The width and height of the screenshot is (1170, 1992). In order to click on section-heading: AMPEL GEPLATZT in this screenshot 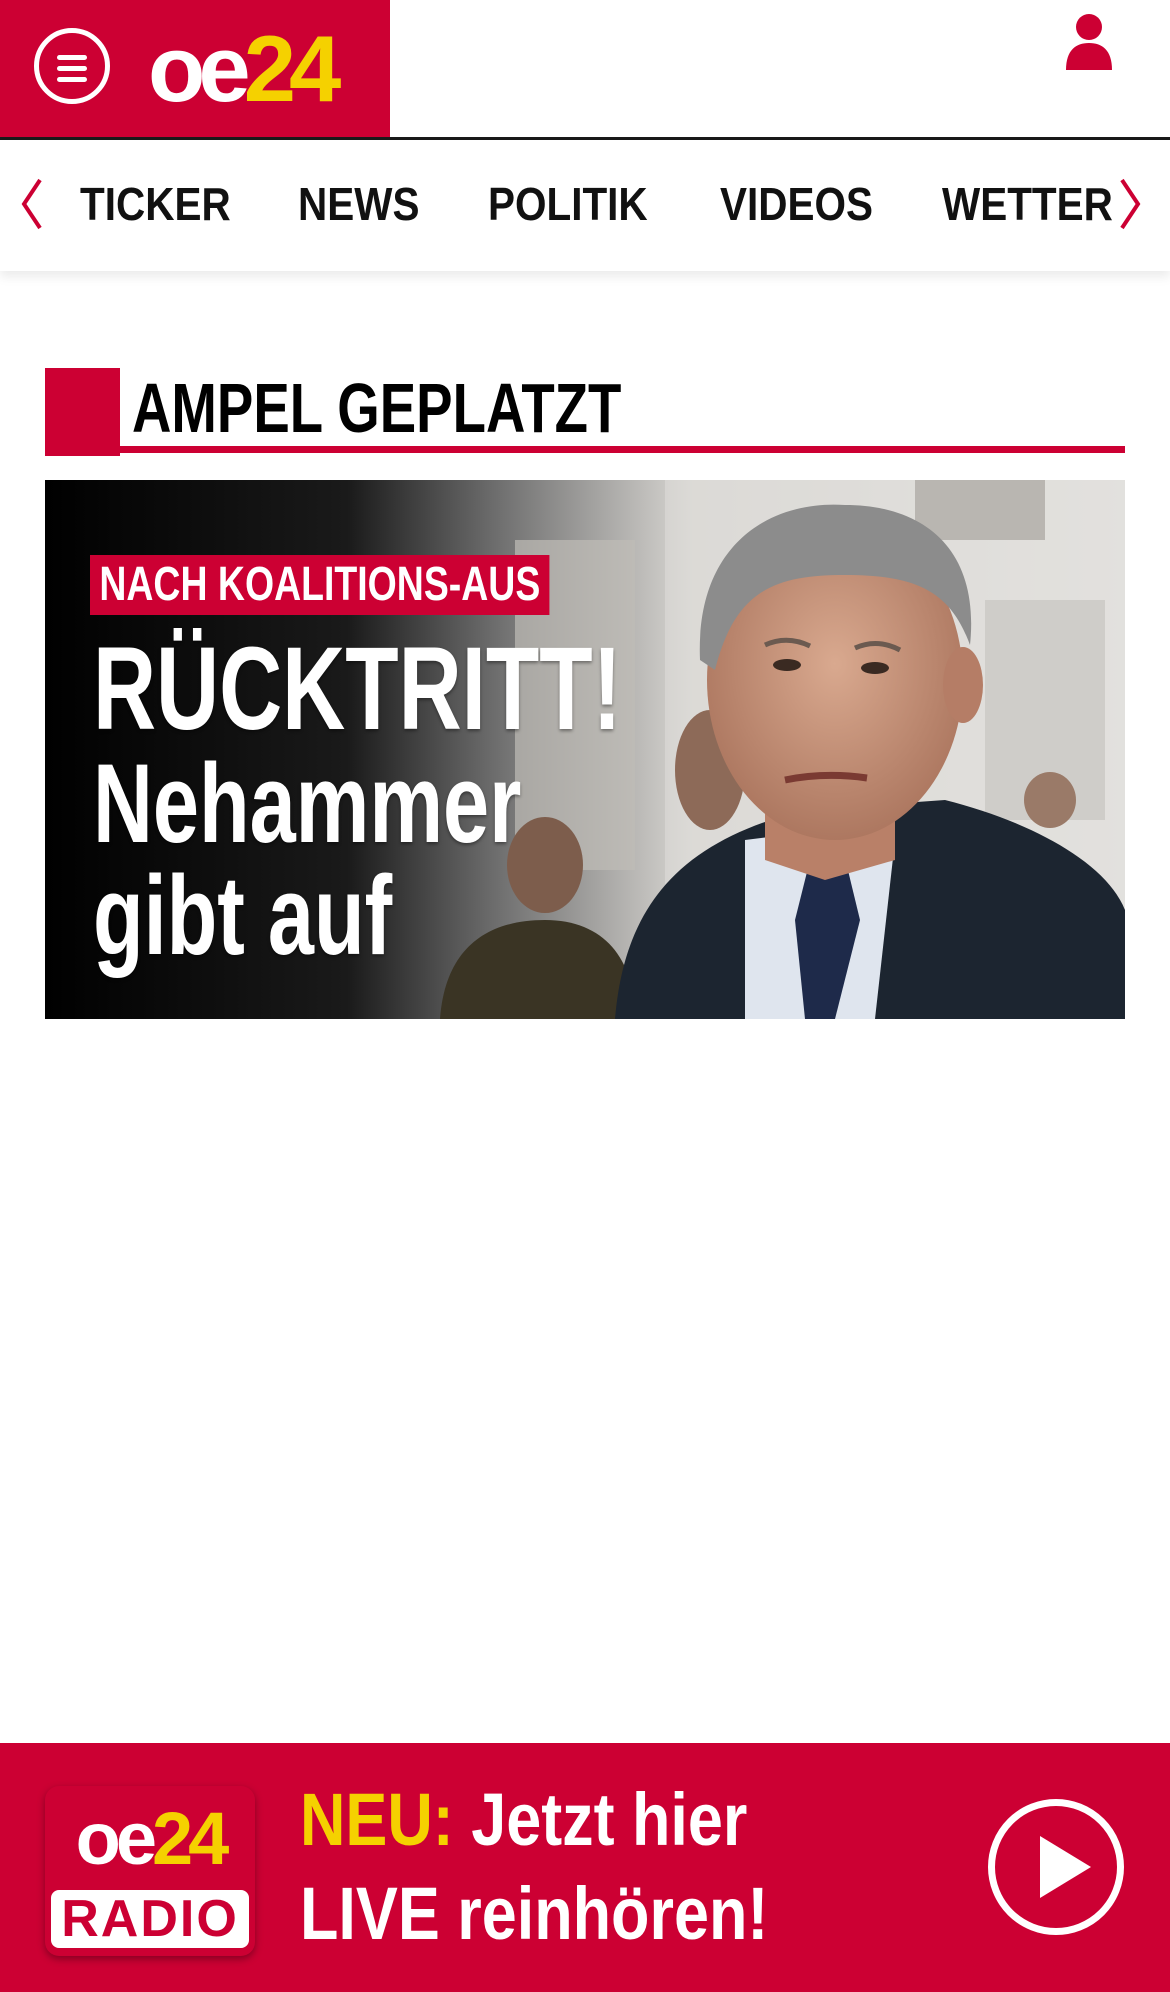, I will do `click(585, 412)`.